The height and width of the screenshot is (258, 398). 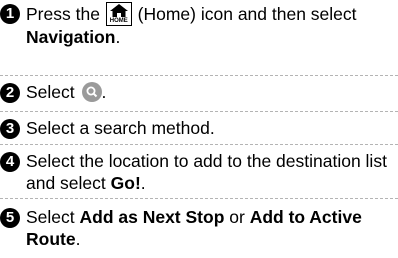 What do you see at coordinates (10, 162) in the screenshot?
I see `step-number: 4` at bounding box center [10, 162].